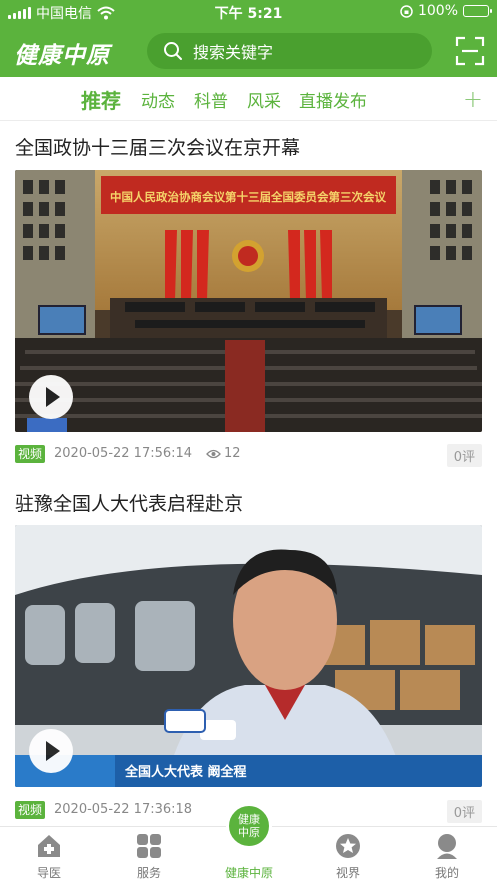 The image size is (497, 883). I want to click on publish-date: 2020-05-22 17:56:14, so click(123, 453).